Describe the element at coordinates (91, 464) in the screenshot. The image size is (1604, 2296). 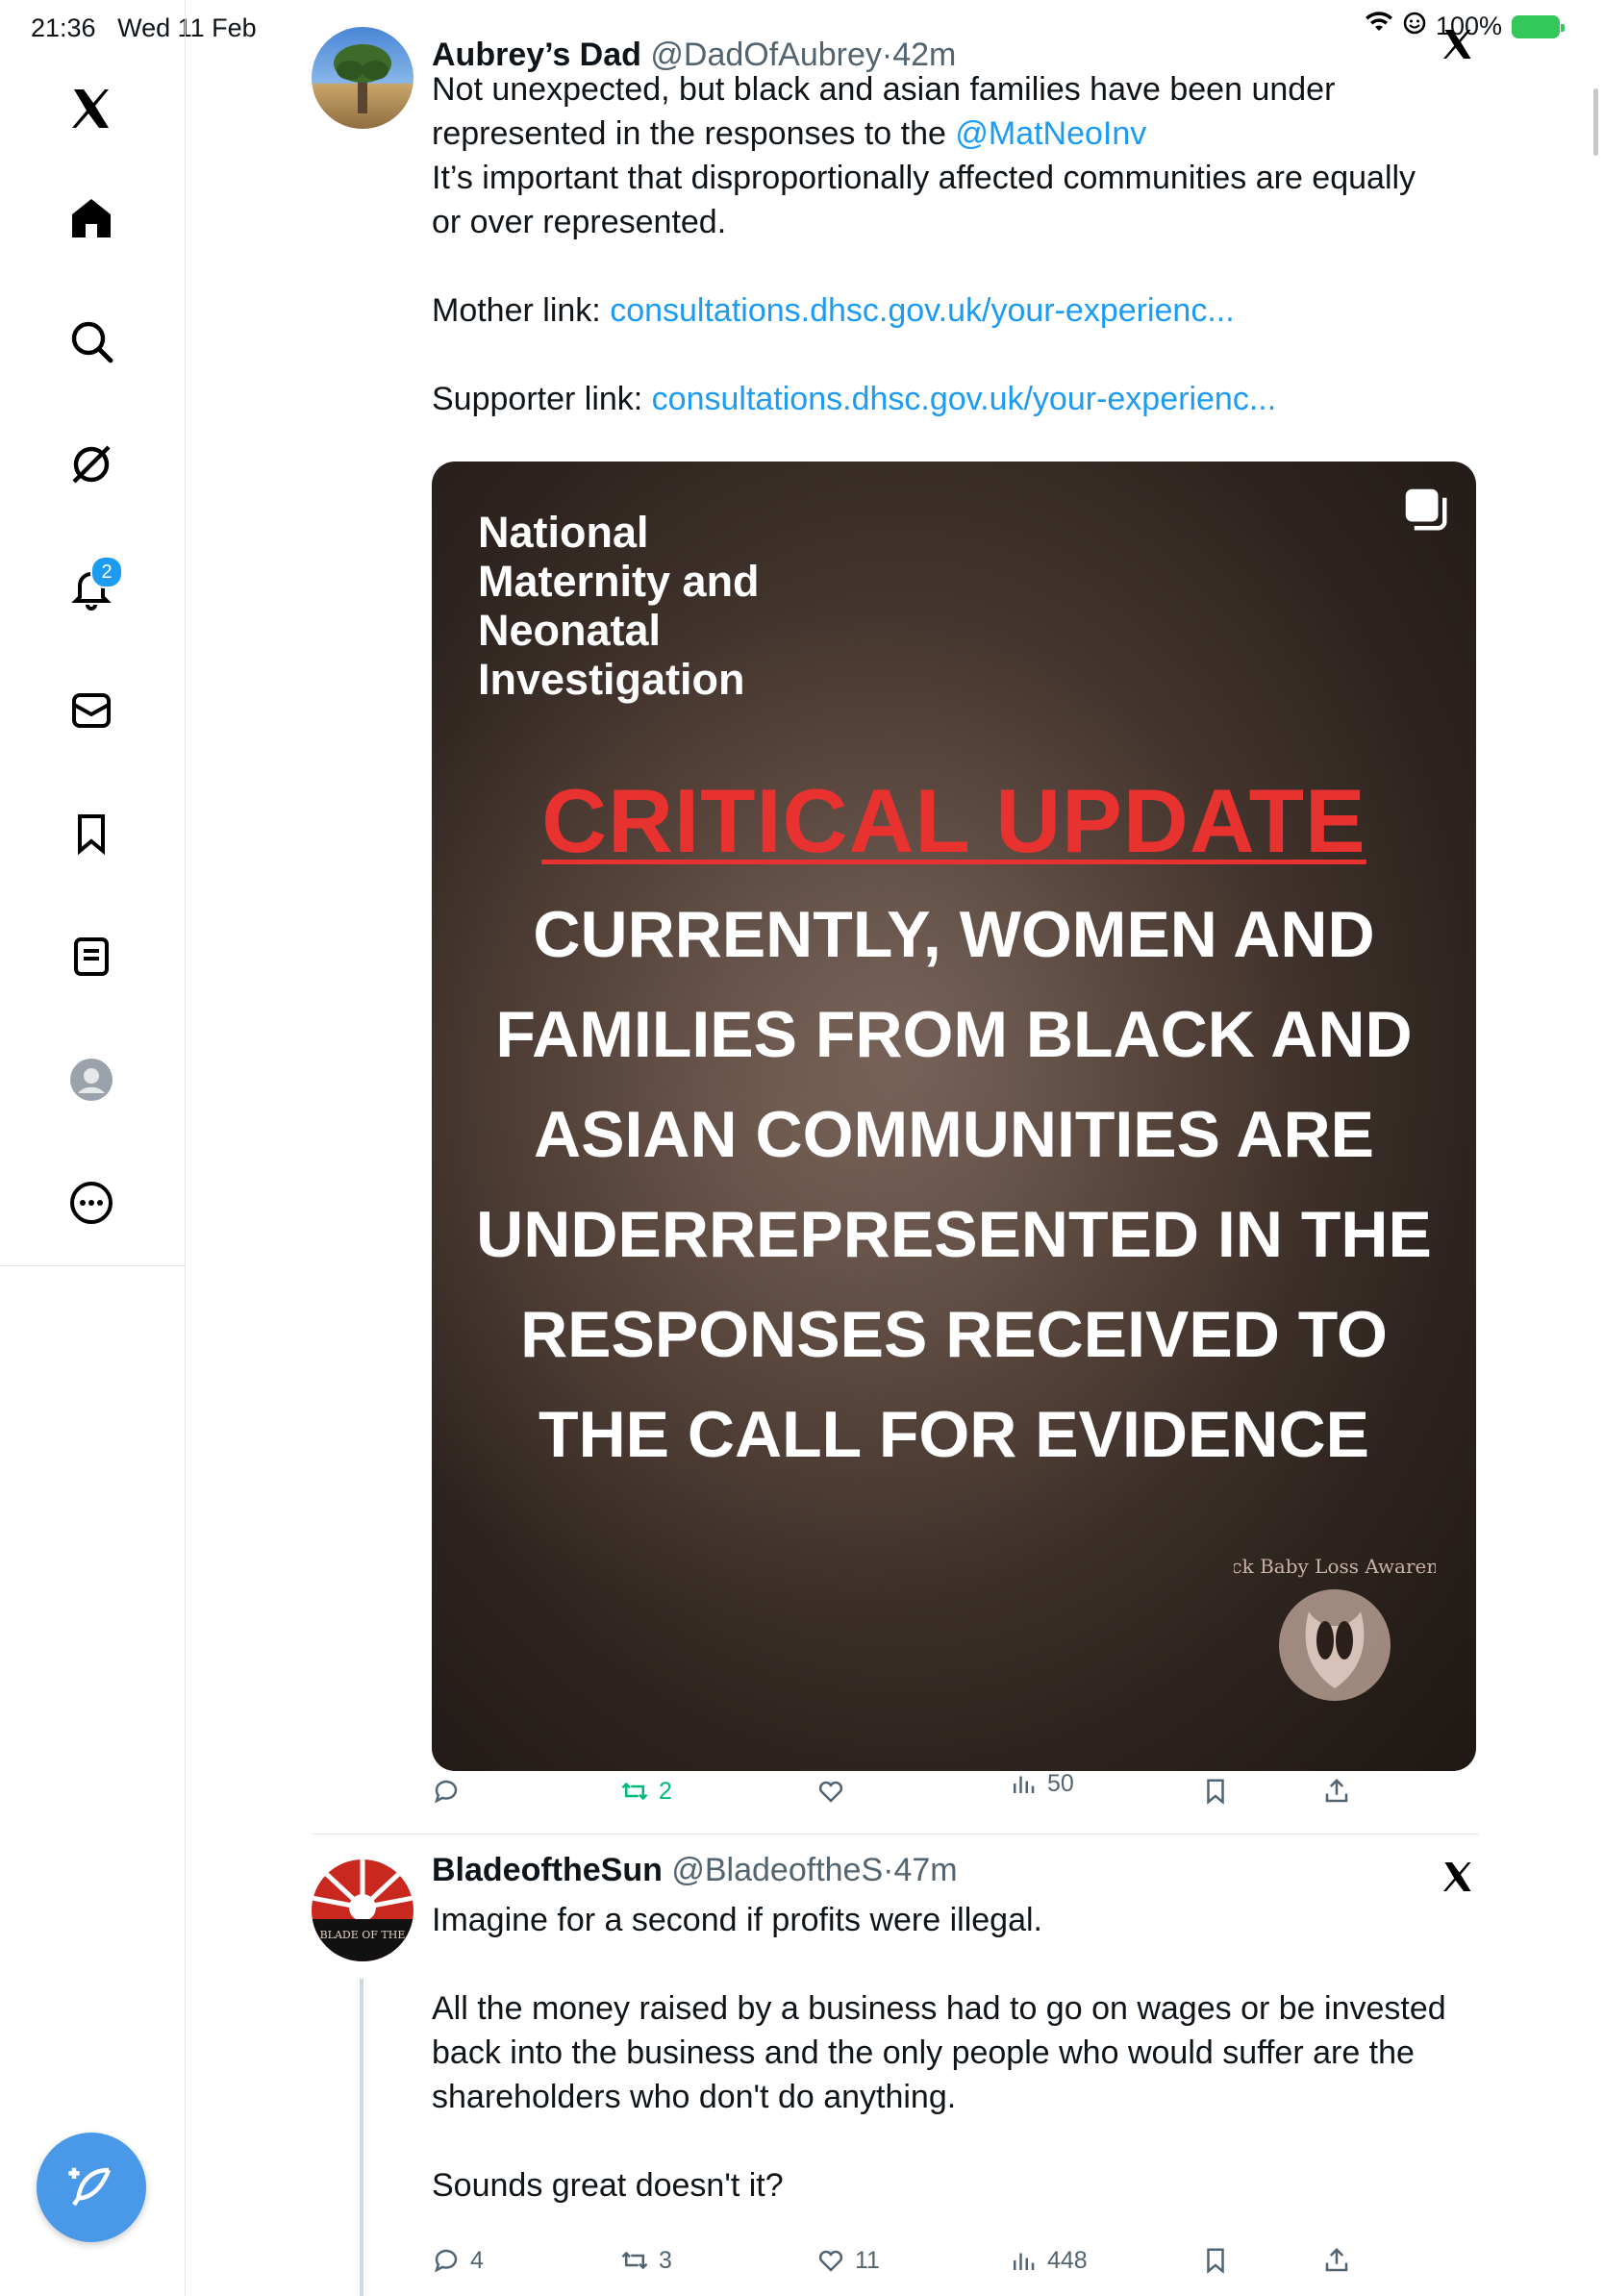
I see `grok-icon` at that location.